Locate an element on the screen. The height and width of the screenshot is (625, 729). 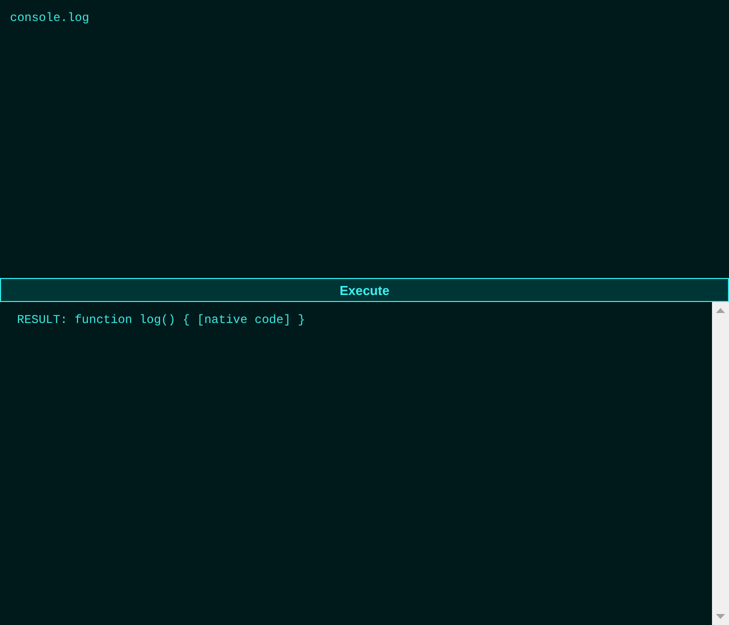
result-text: RESULT: function log() { [native code] } is located at coordinates (161, 320).